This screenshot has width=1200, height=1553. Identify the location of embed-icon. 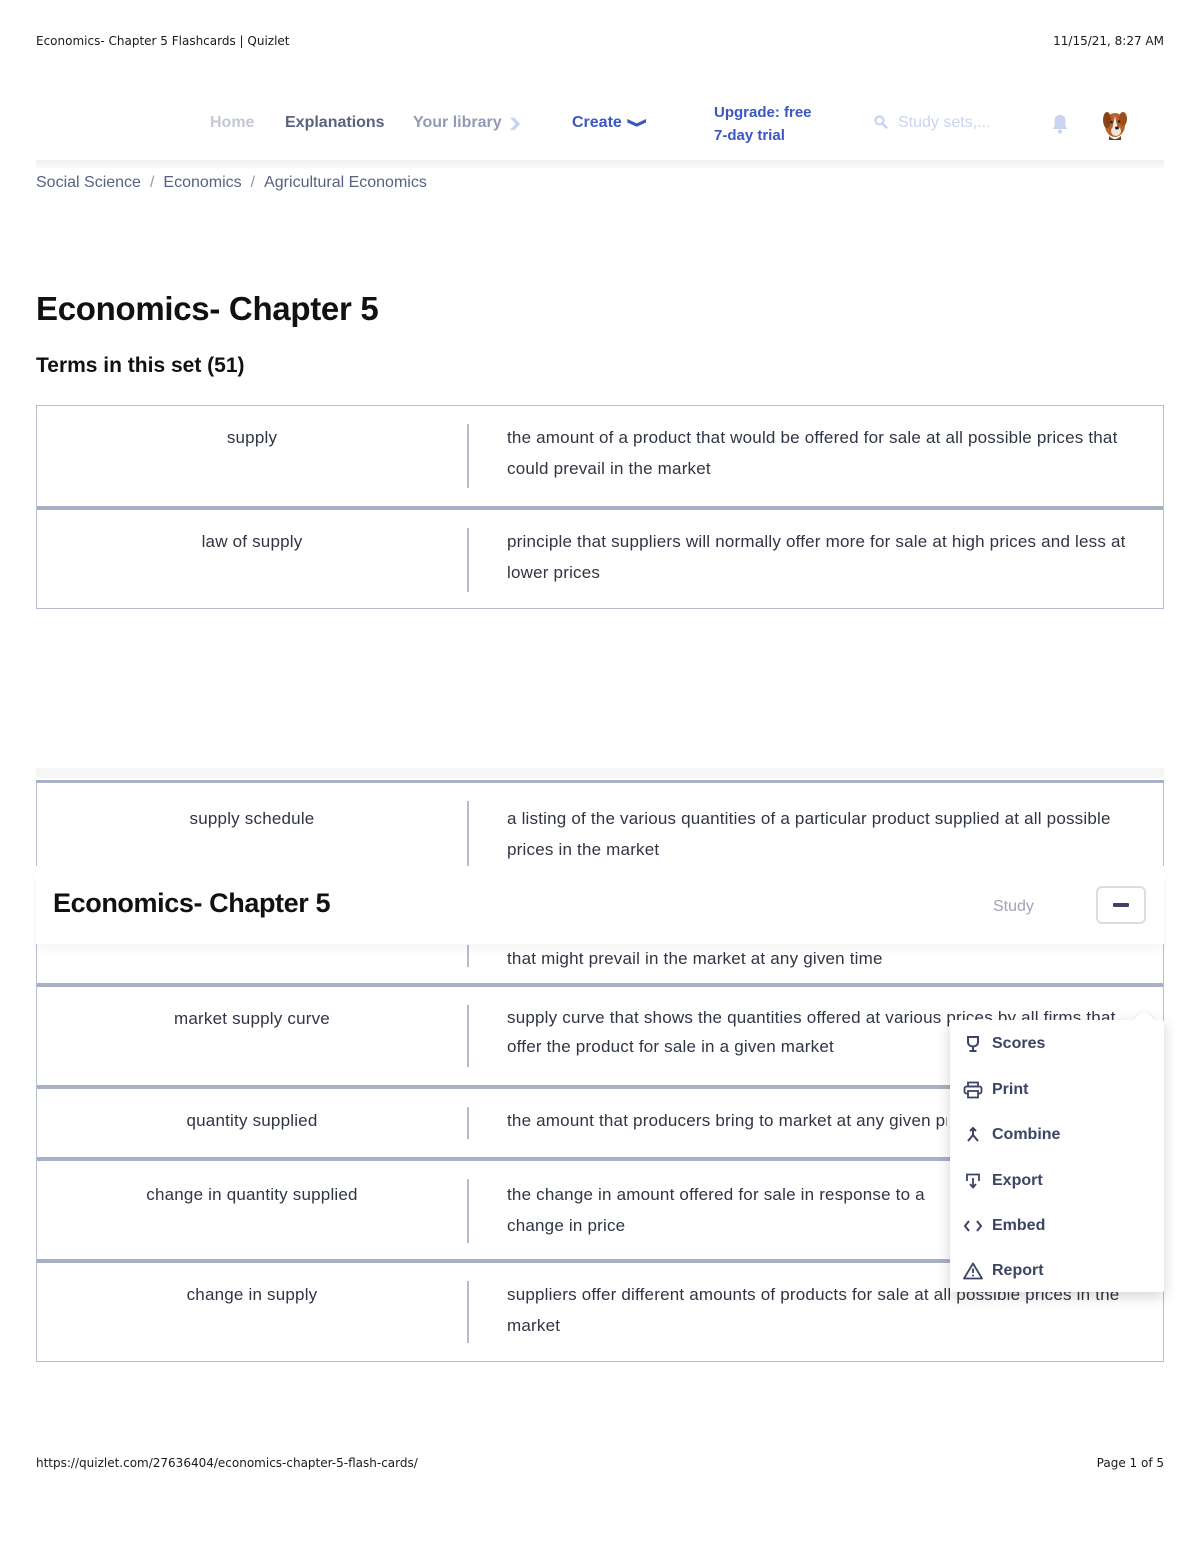
(973, 1226).